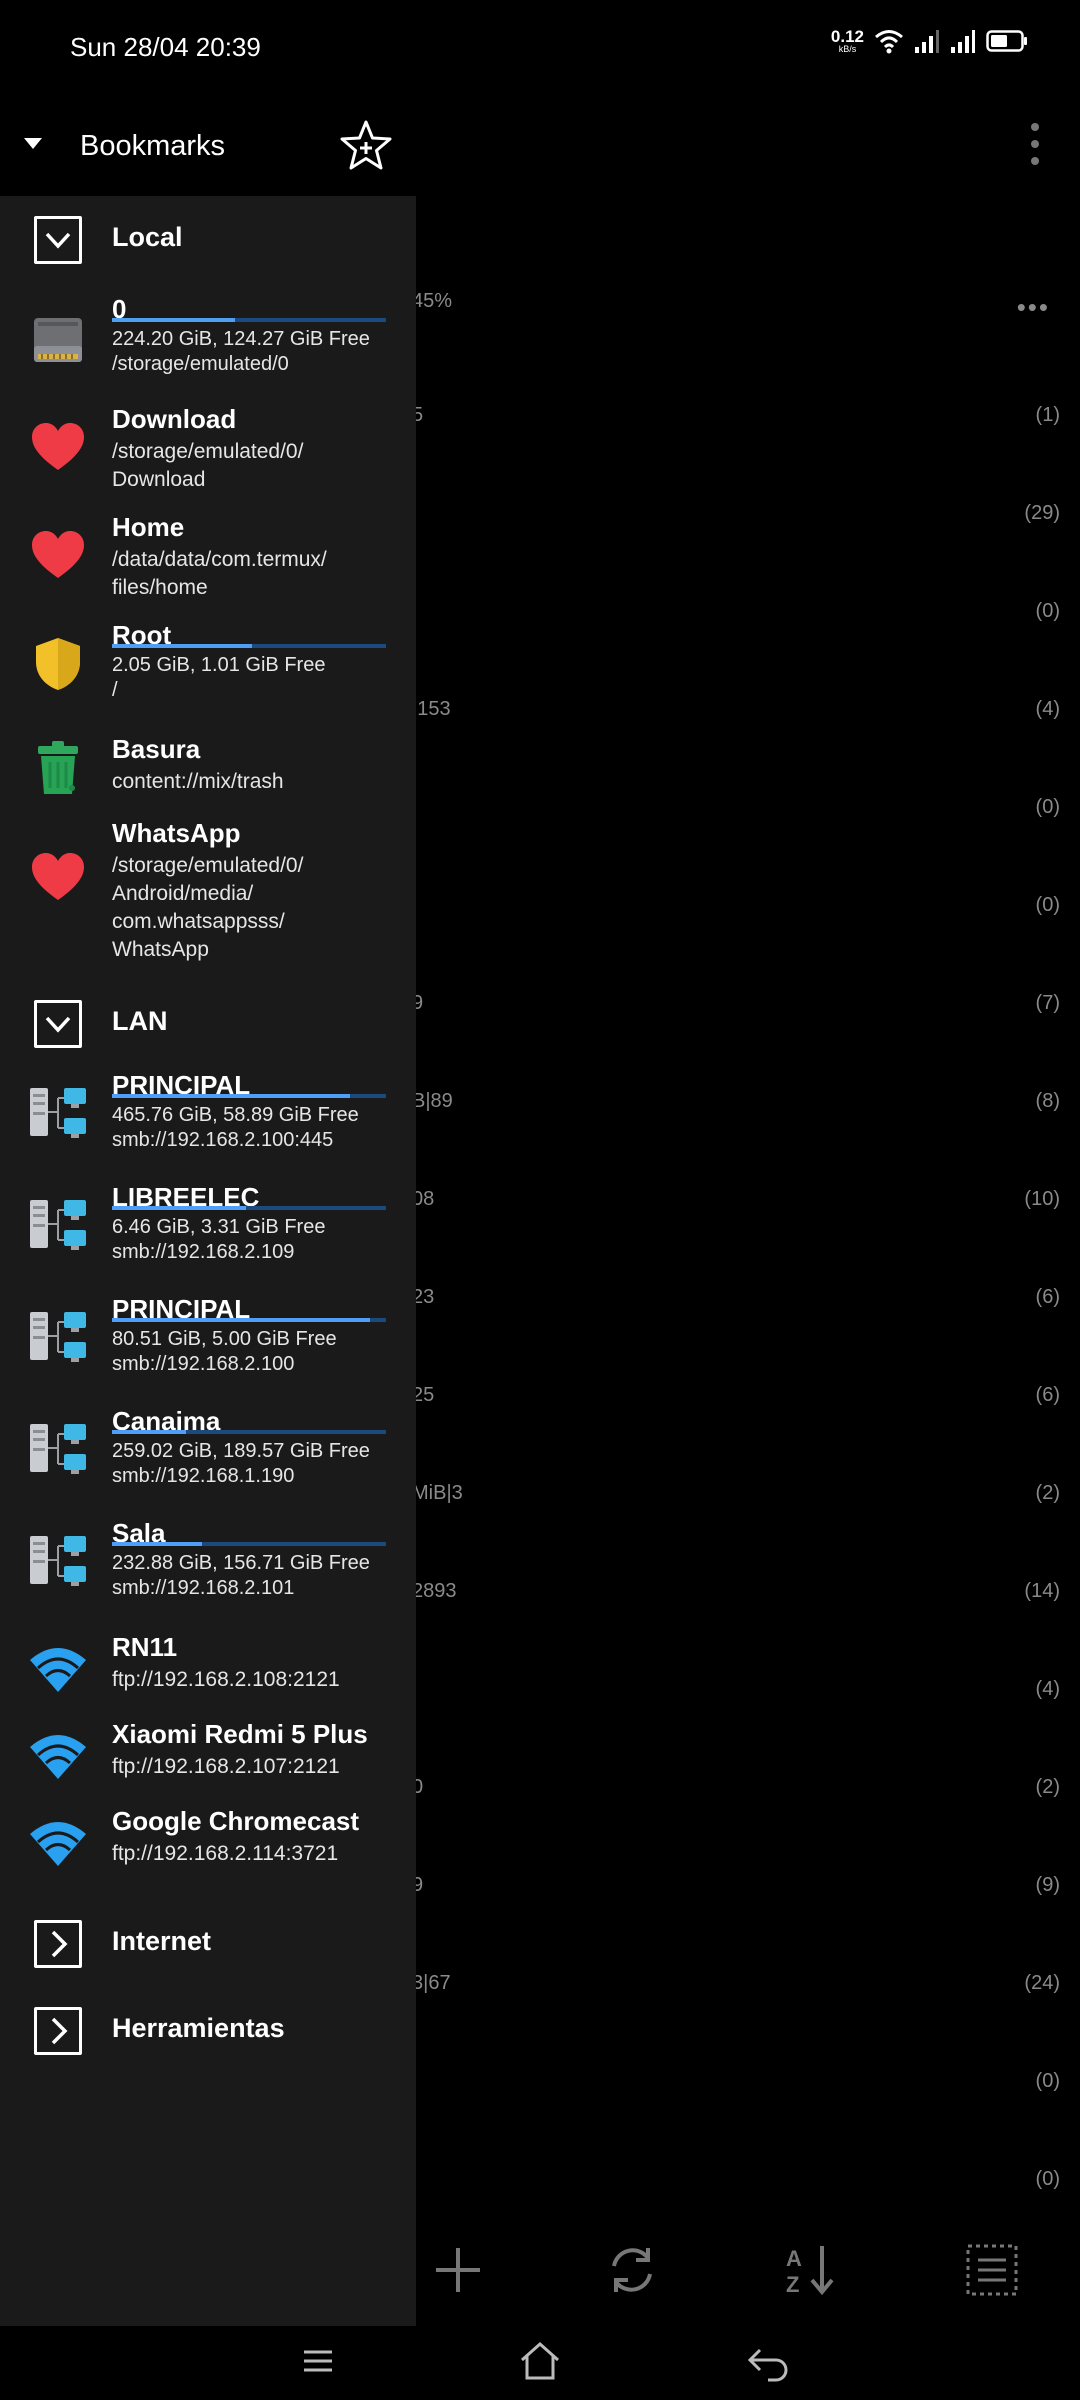 The width and height of the screenshot is (1080, 2400). Describe the element at coordinates (736, 1796) in the screenshot. I see `file-list-row: 0 (2)` at that location.